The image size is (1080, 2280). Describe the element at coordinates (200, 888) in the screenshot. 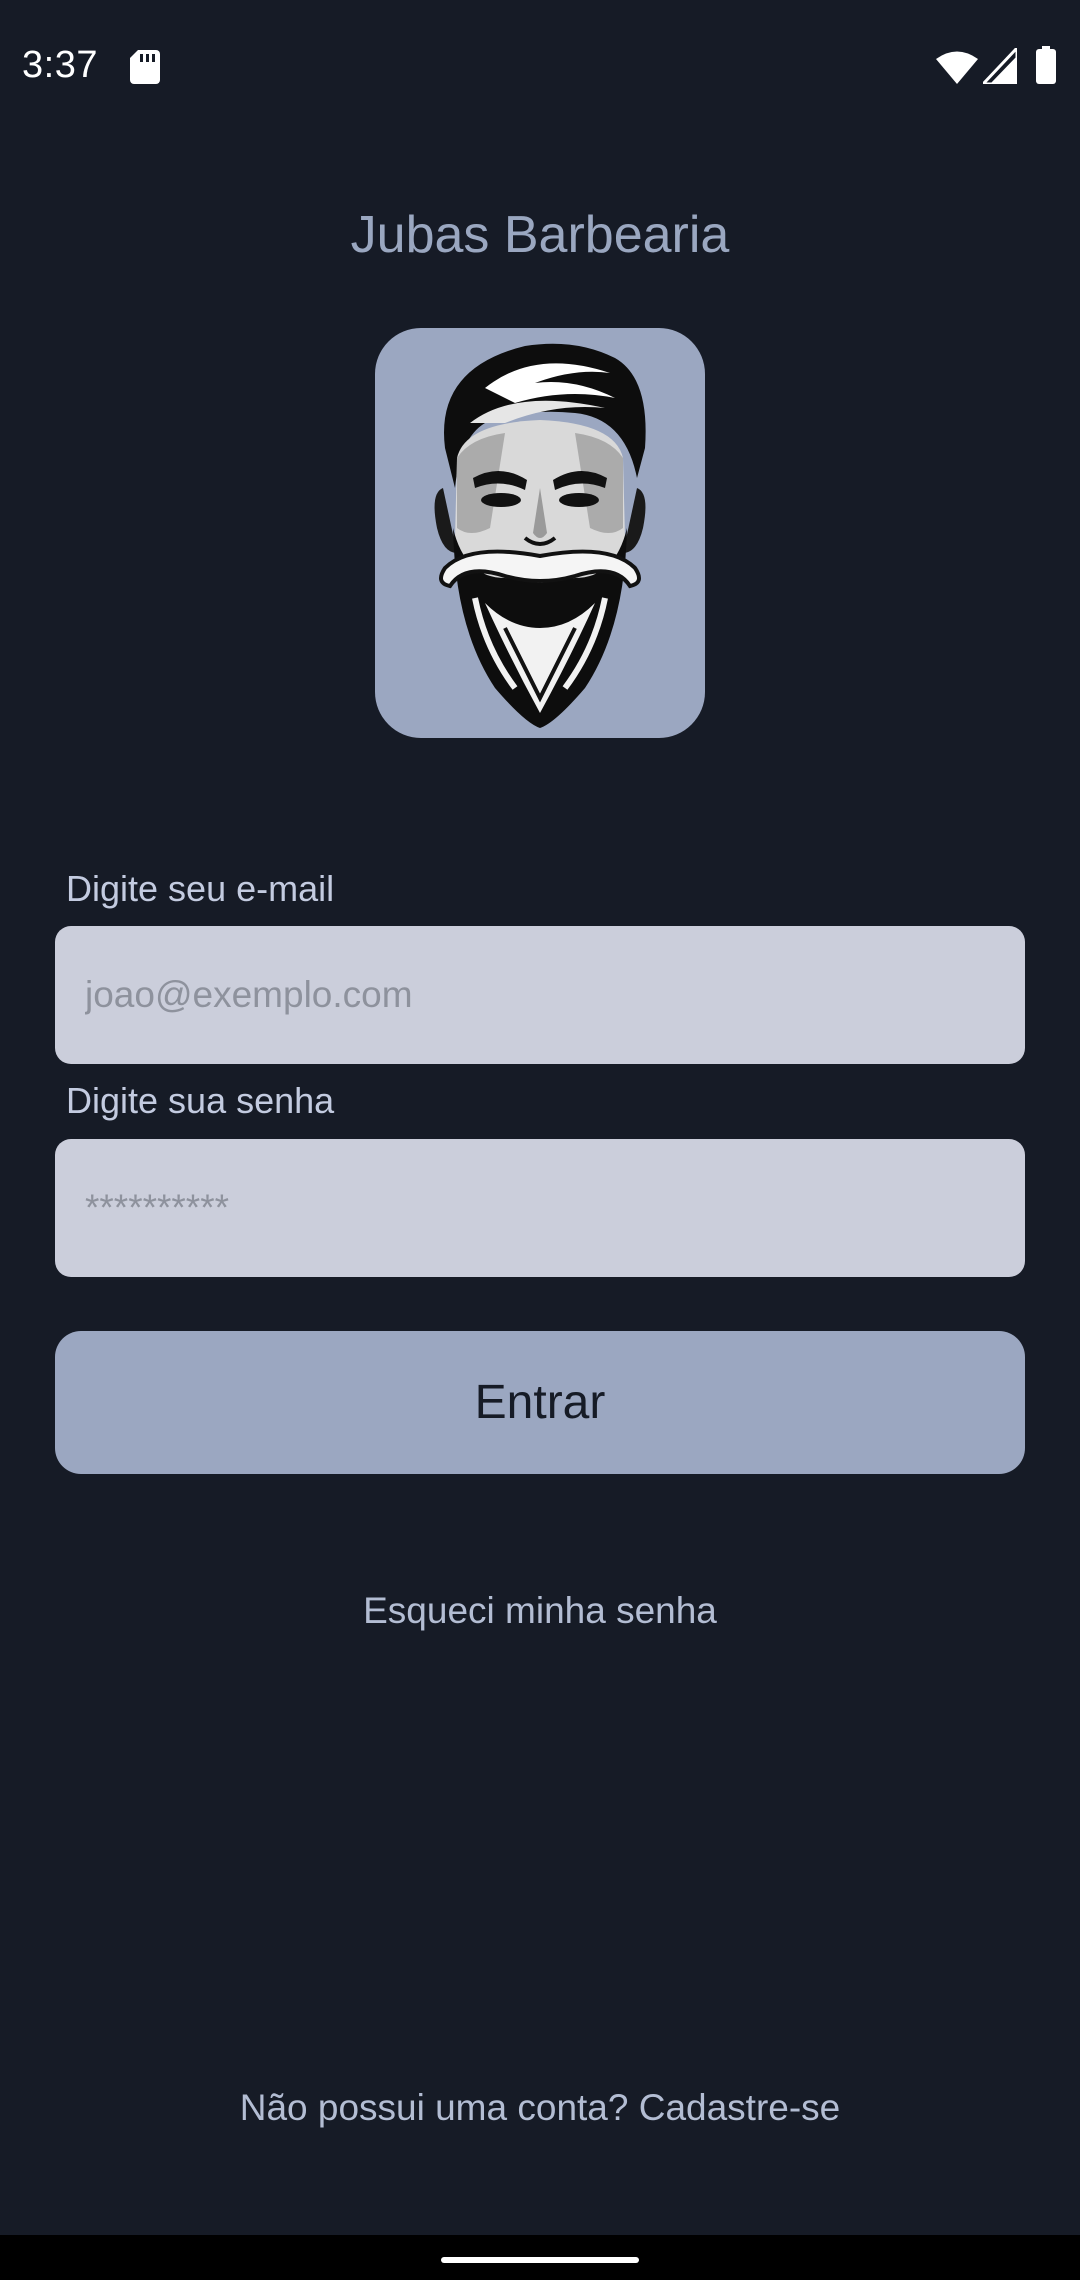

I see `email-label: Digite seu e-mail` at that location.